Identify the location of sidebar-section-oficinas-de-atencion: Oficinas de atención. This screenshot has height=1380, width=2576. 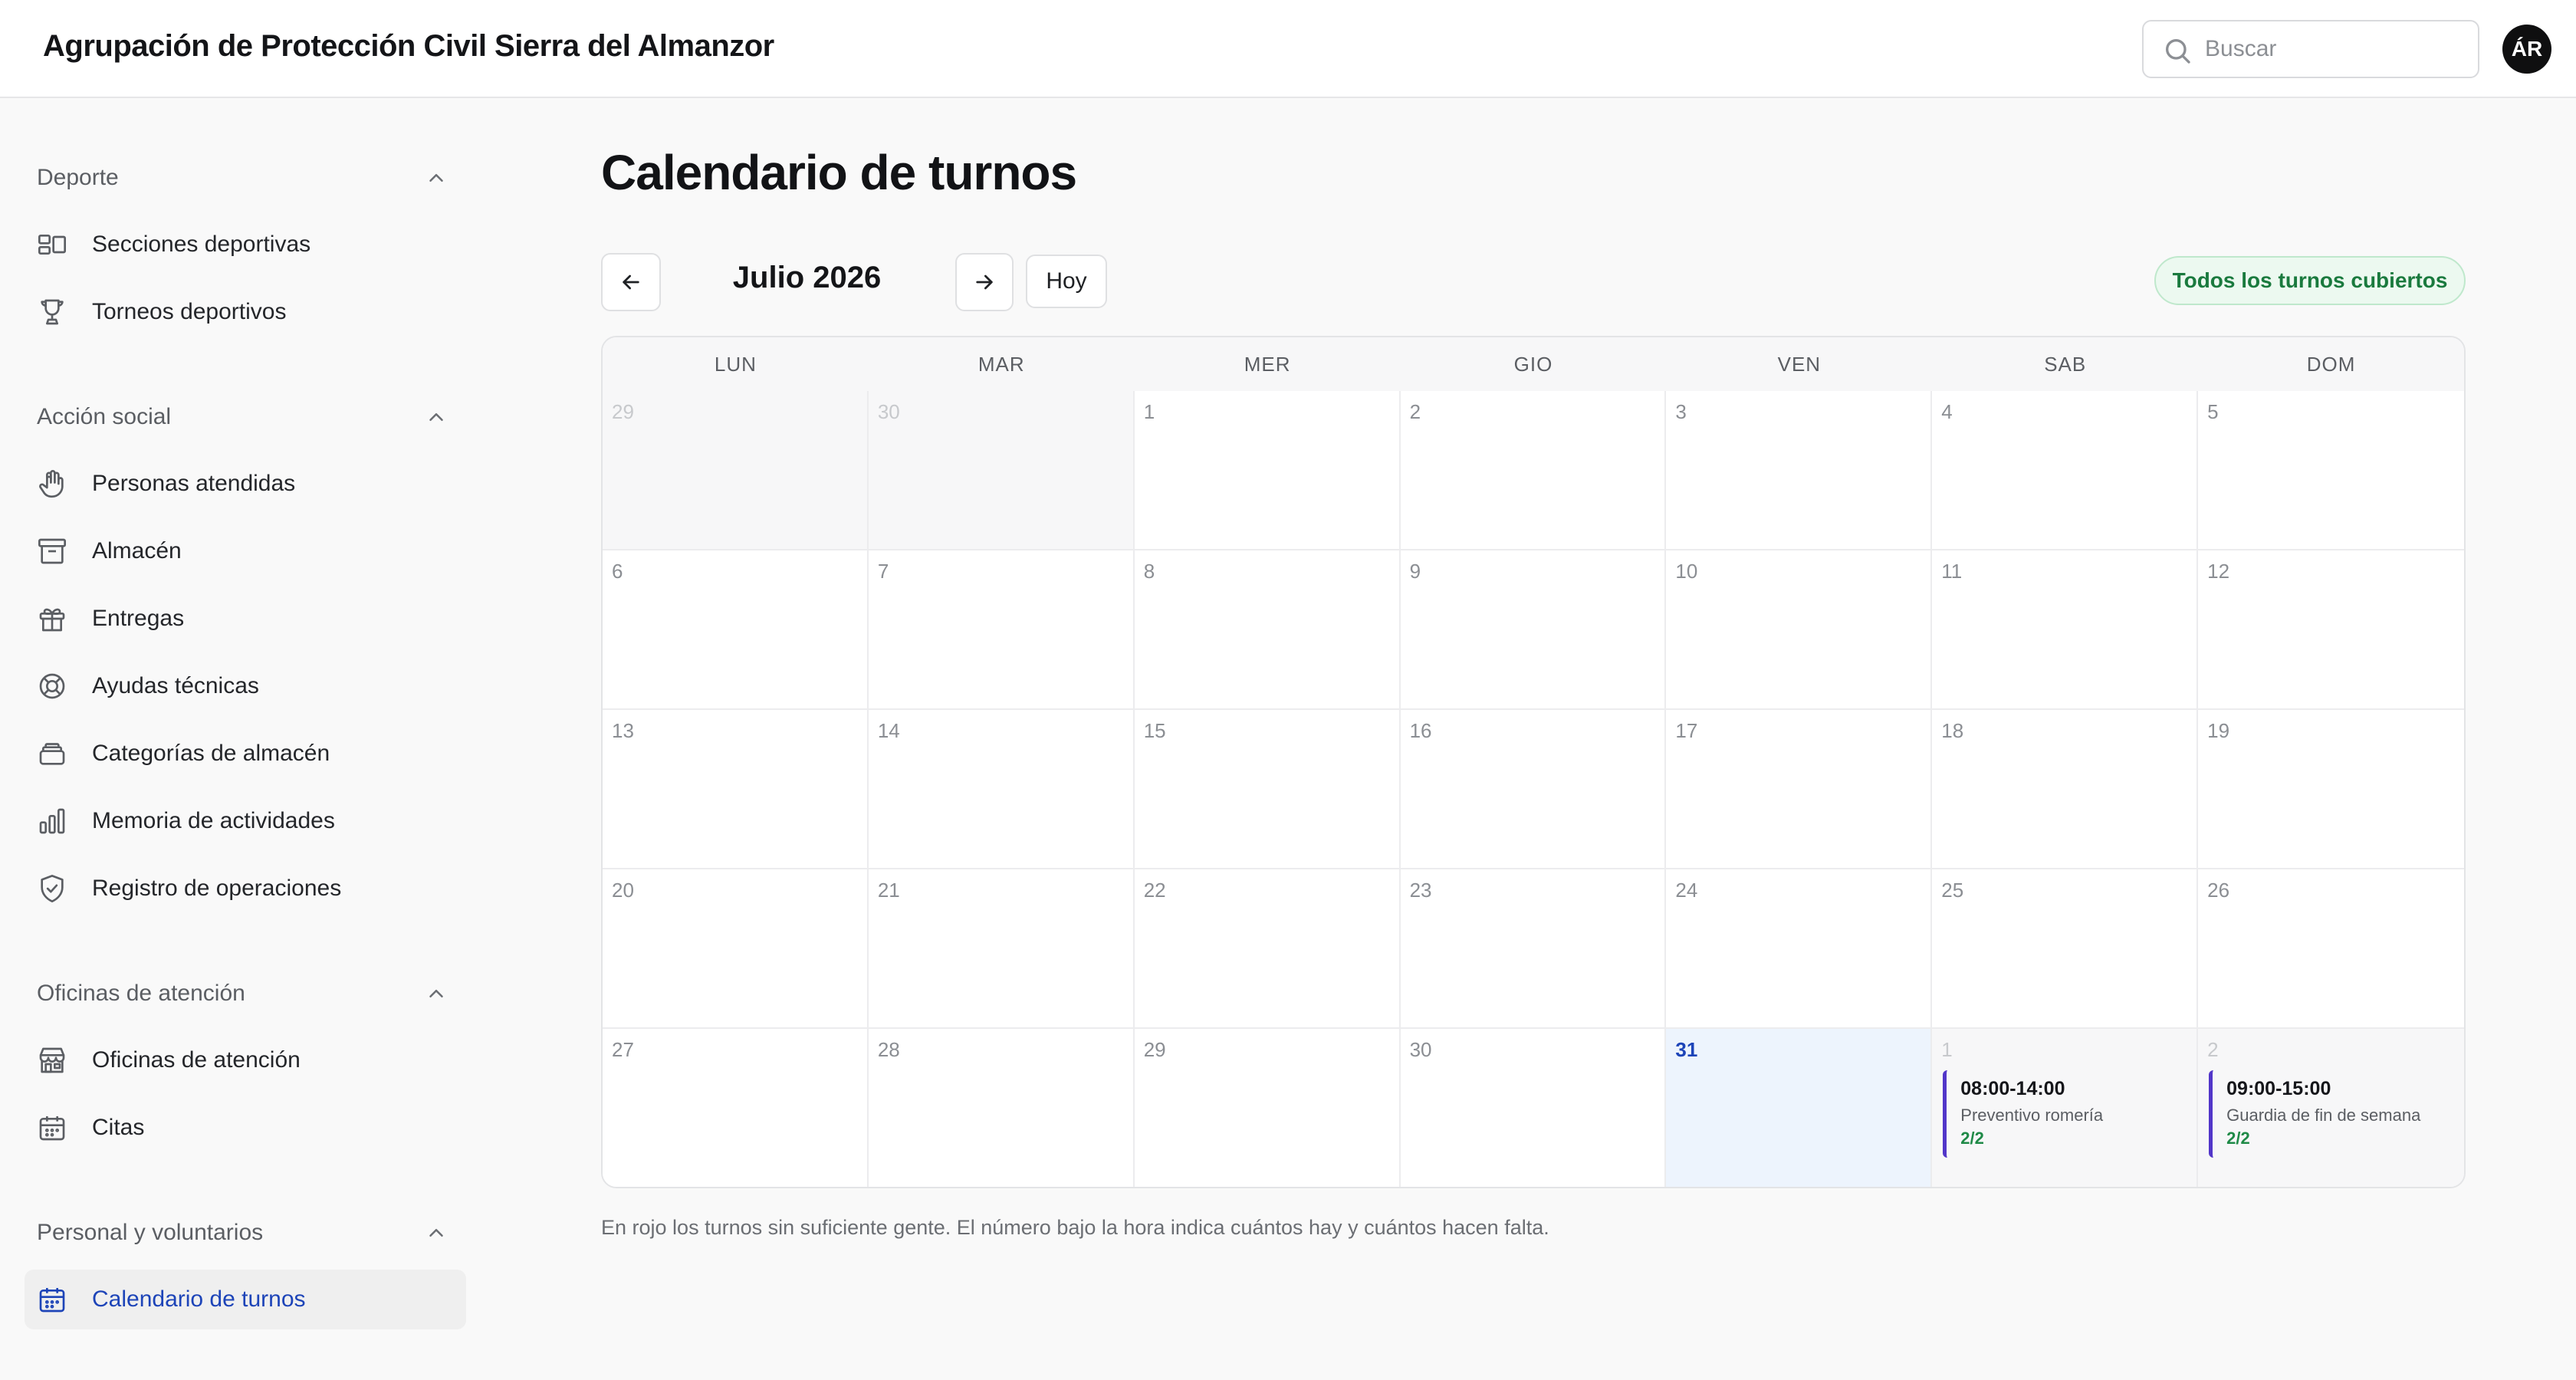
(244, 994).